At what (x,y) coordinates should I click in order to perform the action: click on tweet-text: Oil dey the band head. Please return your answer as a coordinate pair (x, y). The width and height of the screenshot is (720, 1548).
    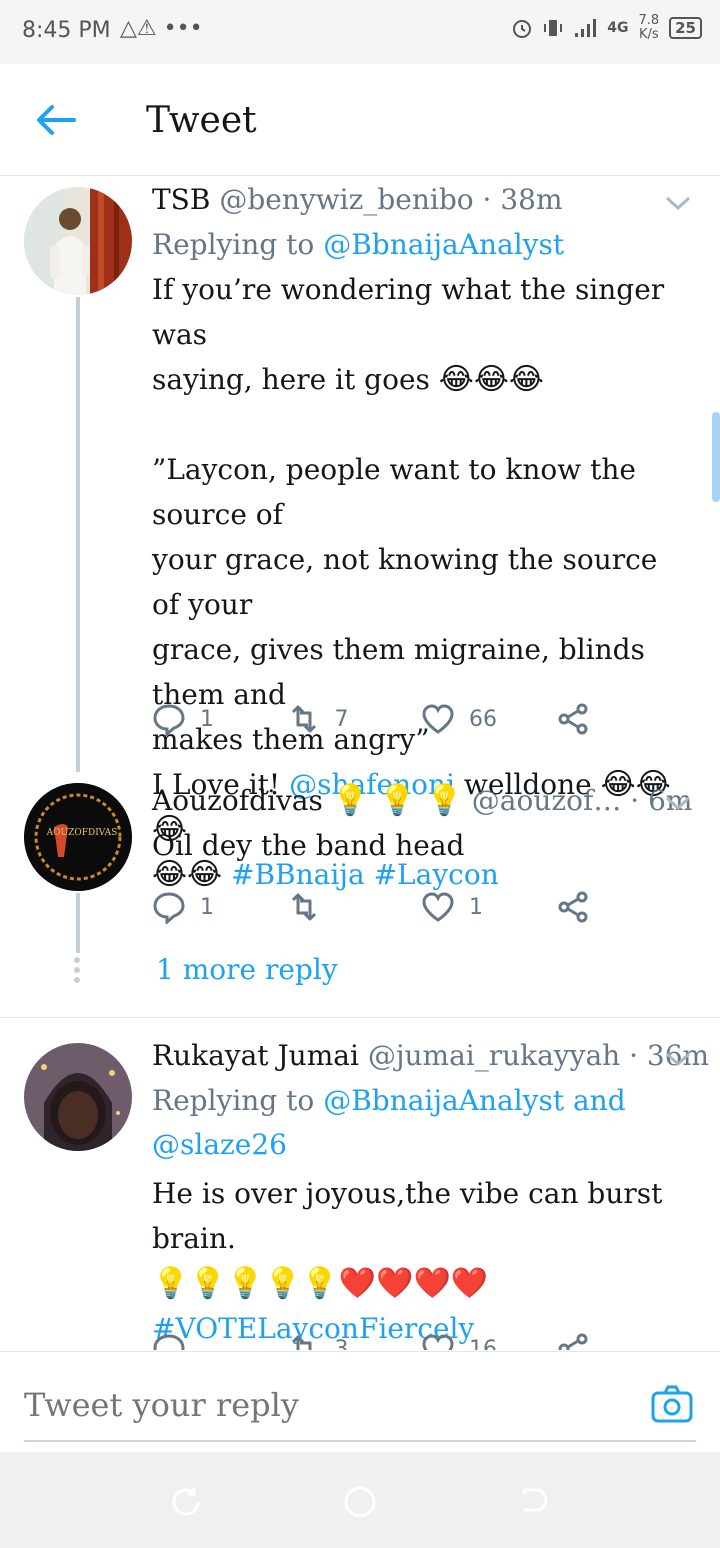
    Looking at the image, I should click on (308, 845).